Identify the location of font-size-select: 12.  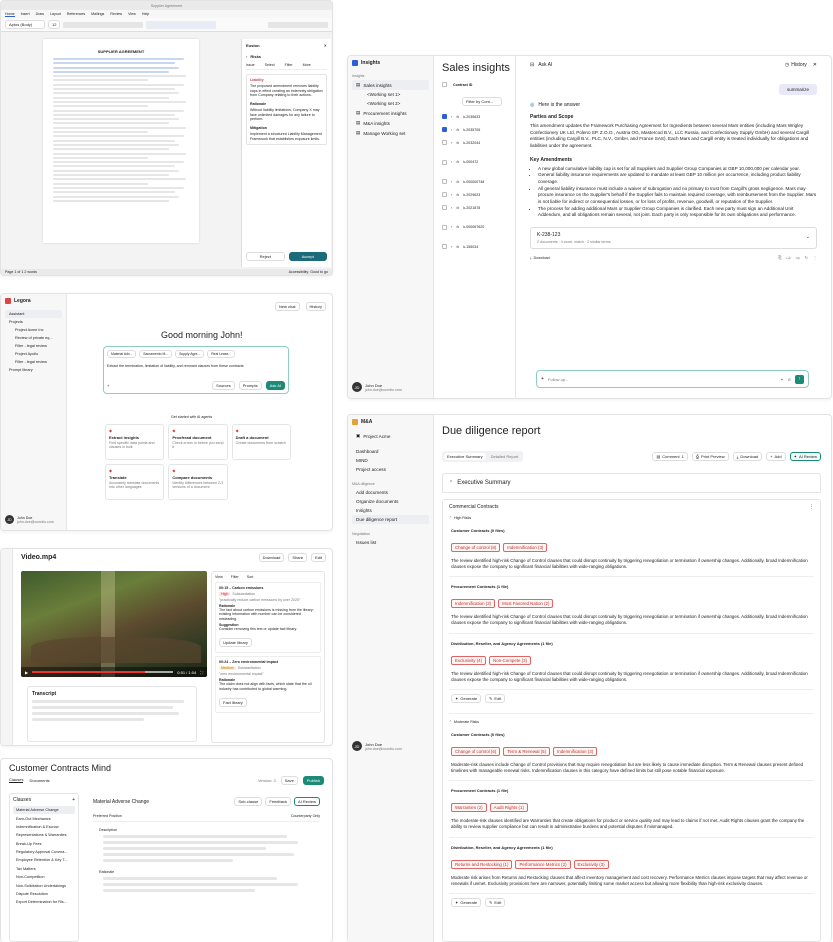
(54, 24).